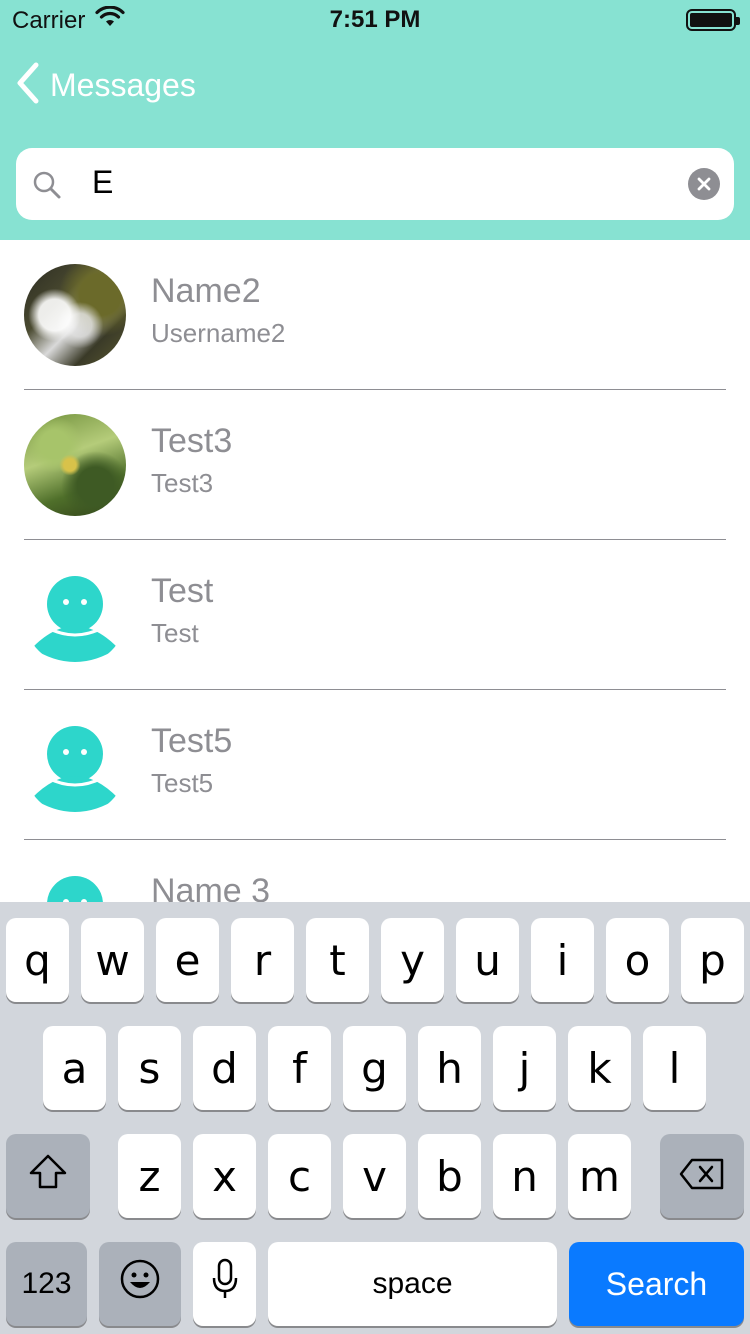  Describe the element at coordinates (524, 1176) in the screenshot. I see `key-n: n` at that location.